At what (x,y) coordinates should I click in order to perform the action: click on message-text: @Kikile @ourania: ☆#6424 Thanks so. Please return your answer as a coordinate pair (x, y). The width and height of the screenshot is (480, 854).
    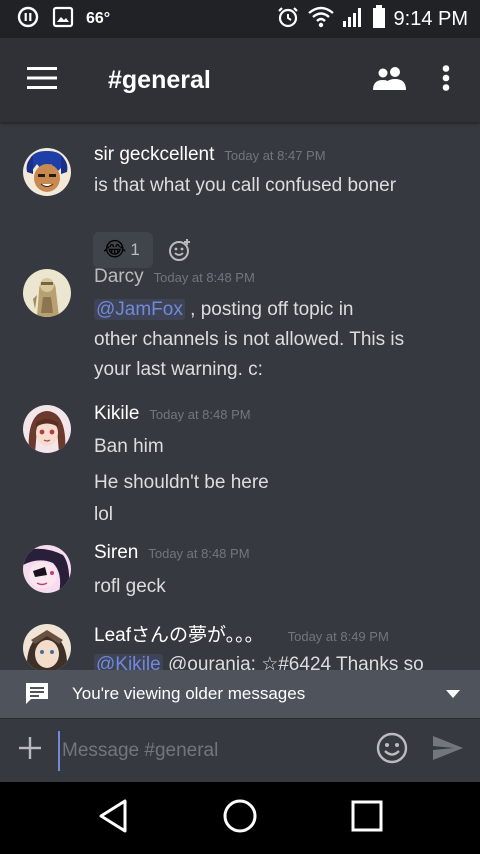
    Looking at the image, I should click on (277, 660).